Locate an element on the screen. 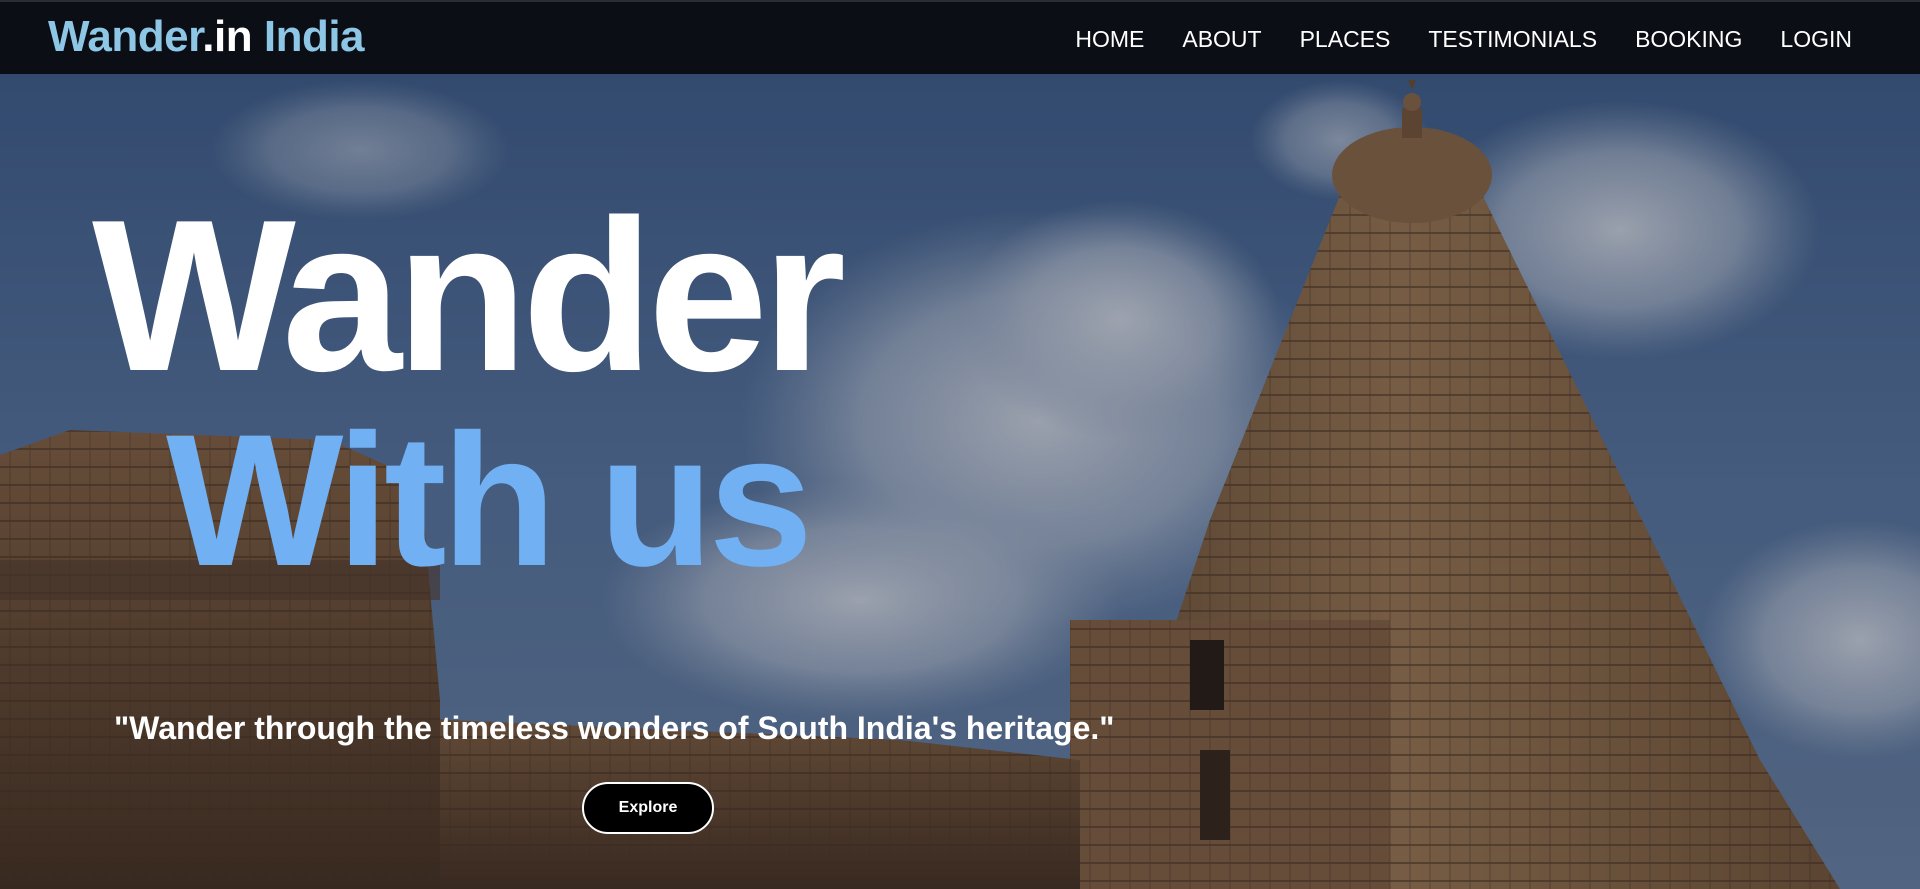 The image size is (1920, 889). brand-logo-part-india: India is located at coordinates (308, 36).